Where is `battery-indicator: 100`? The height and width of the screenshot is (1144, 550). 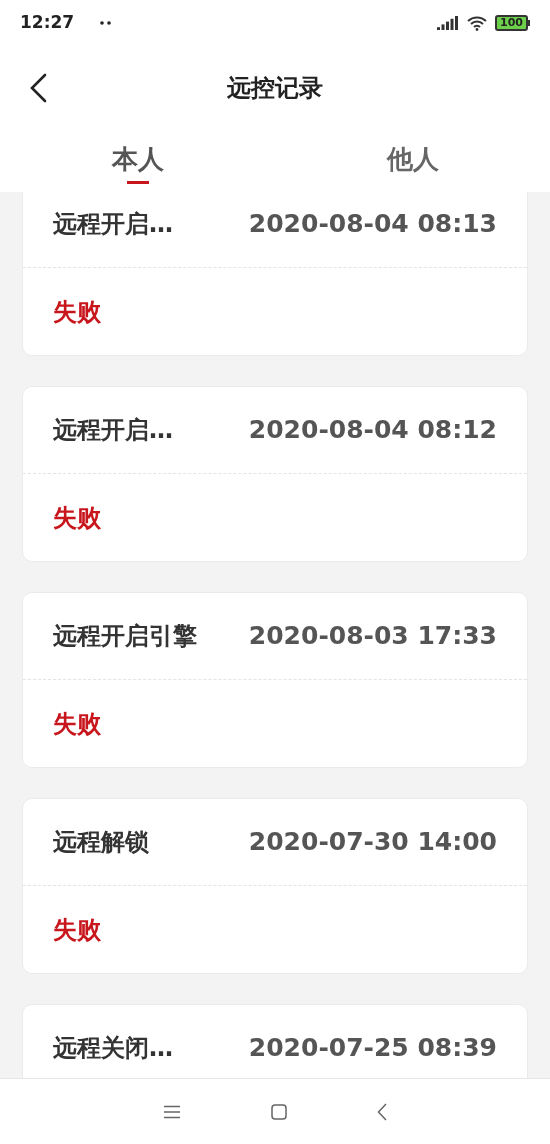 battery-indicator: 100 is located at coordinates (512, 22).